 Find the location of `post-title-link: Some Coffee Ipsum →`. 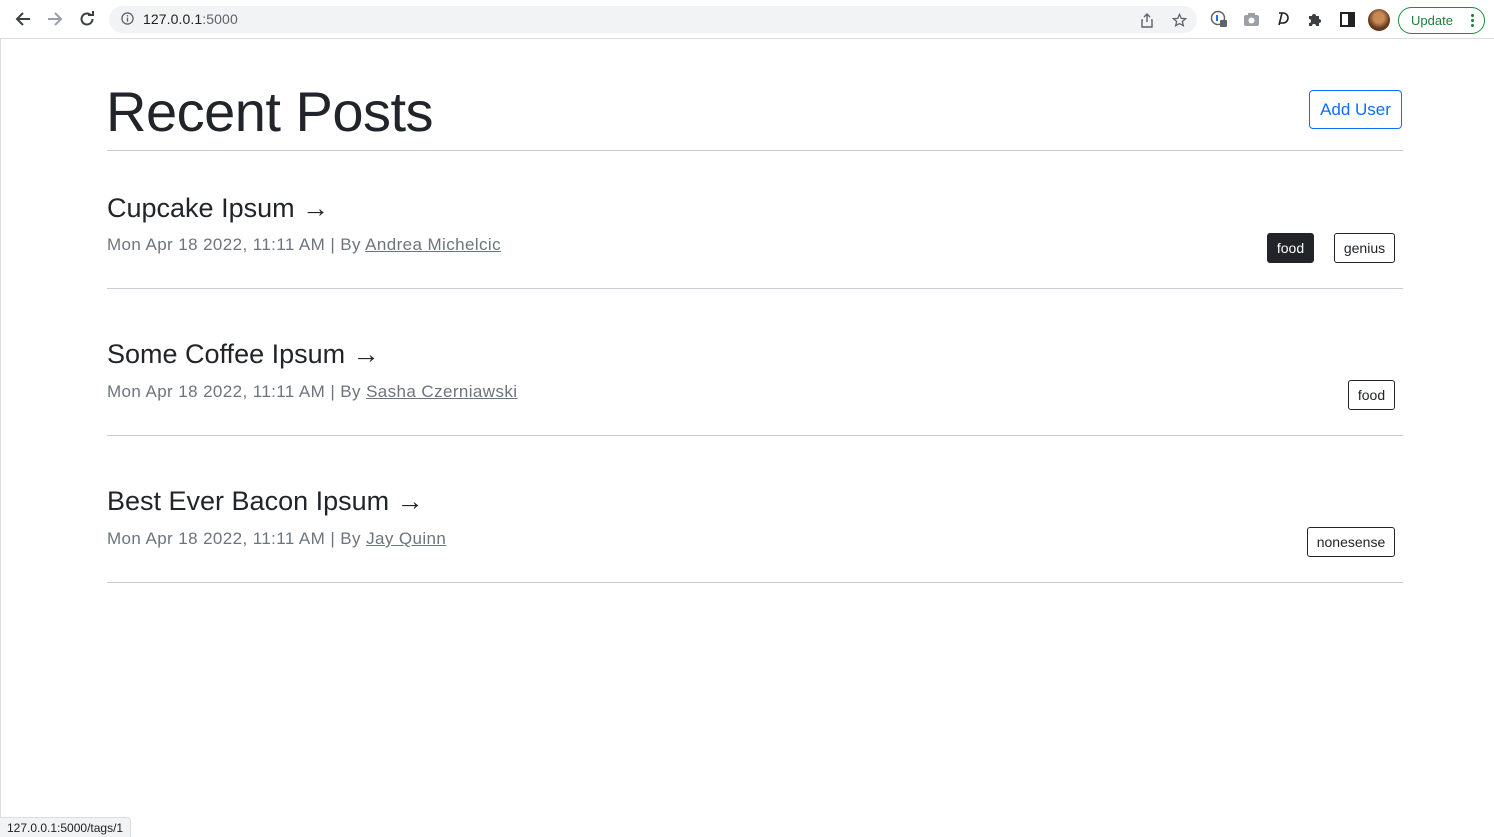

post-title-link: Some Coffee Ipsum → is located at coordinates (243, 354).